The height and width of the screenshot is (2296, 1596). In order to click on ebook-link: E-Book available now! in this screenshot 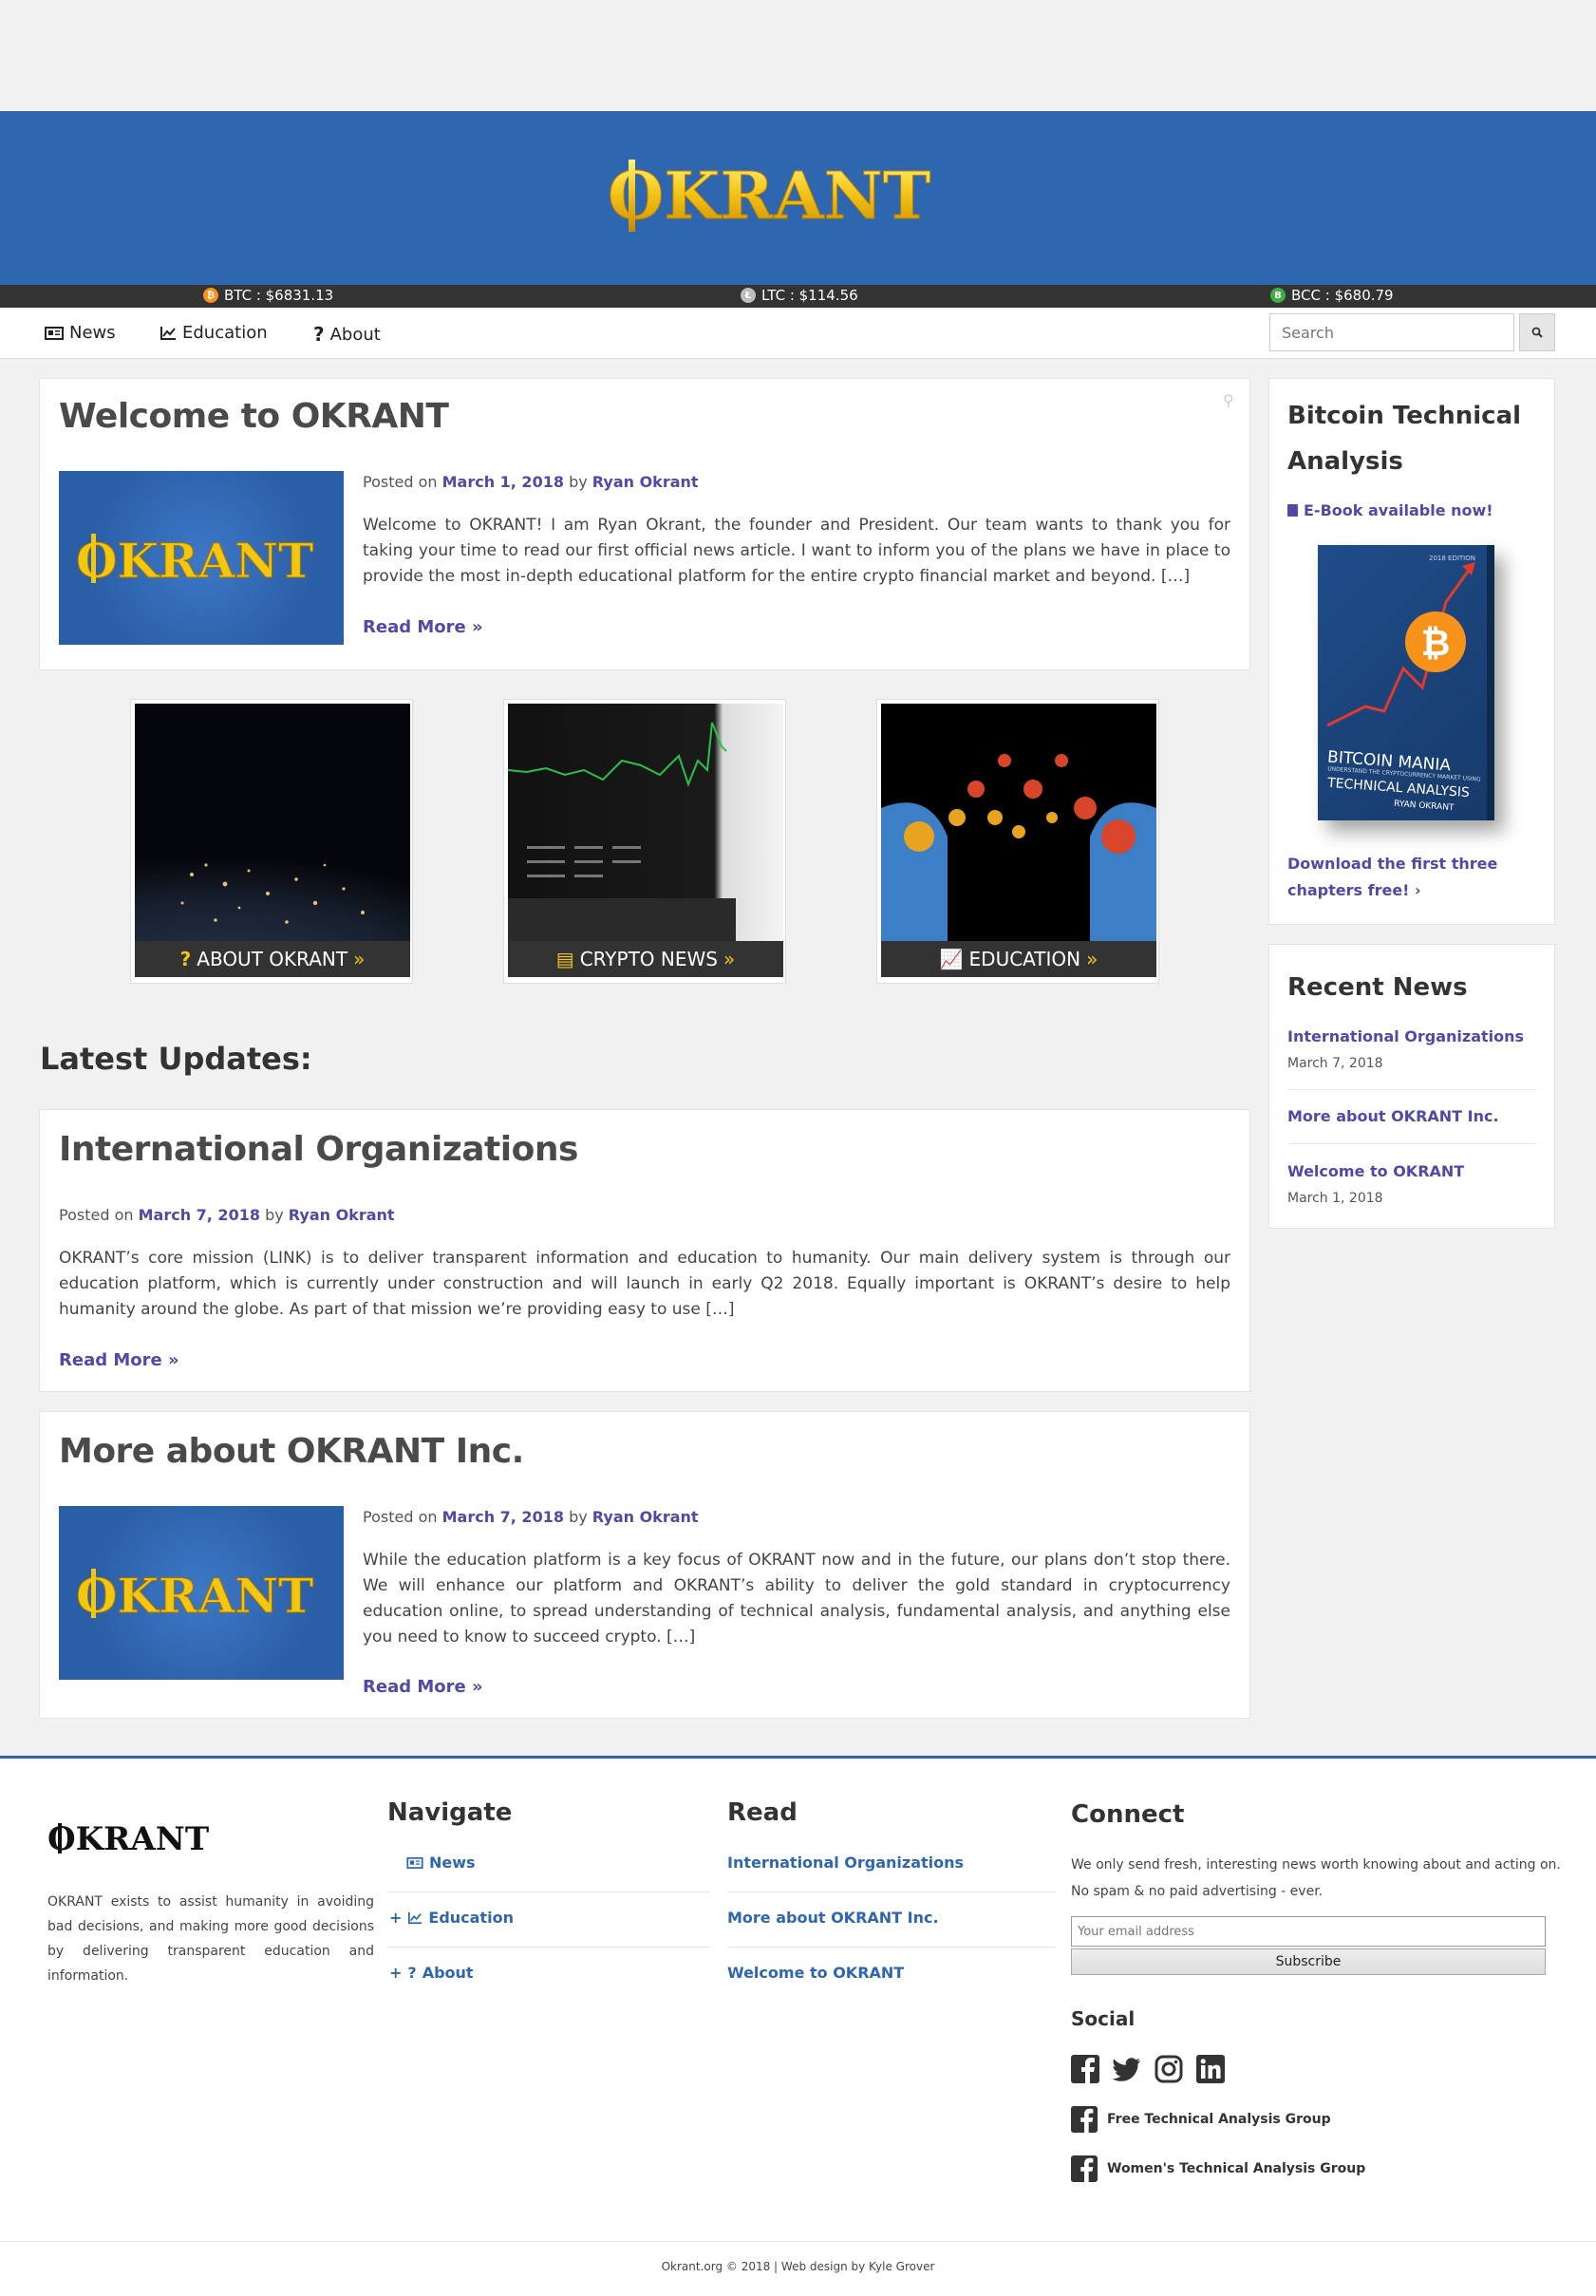, I will do `click(1390, 510)`.